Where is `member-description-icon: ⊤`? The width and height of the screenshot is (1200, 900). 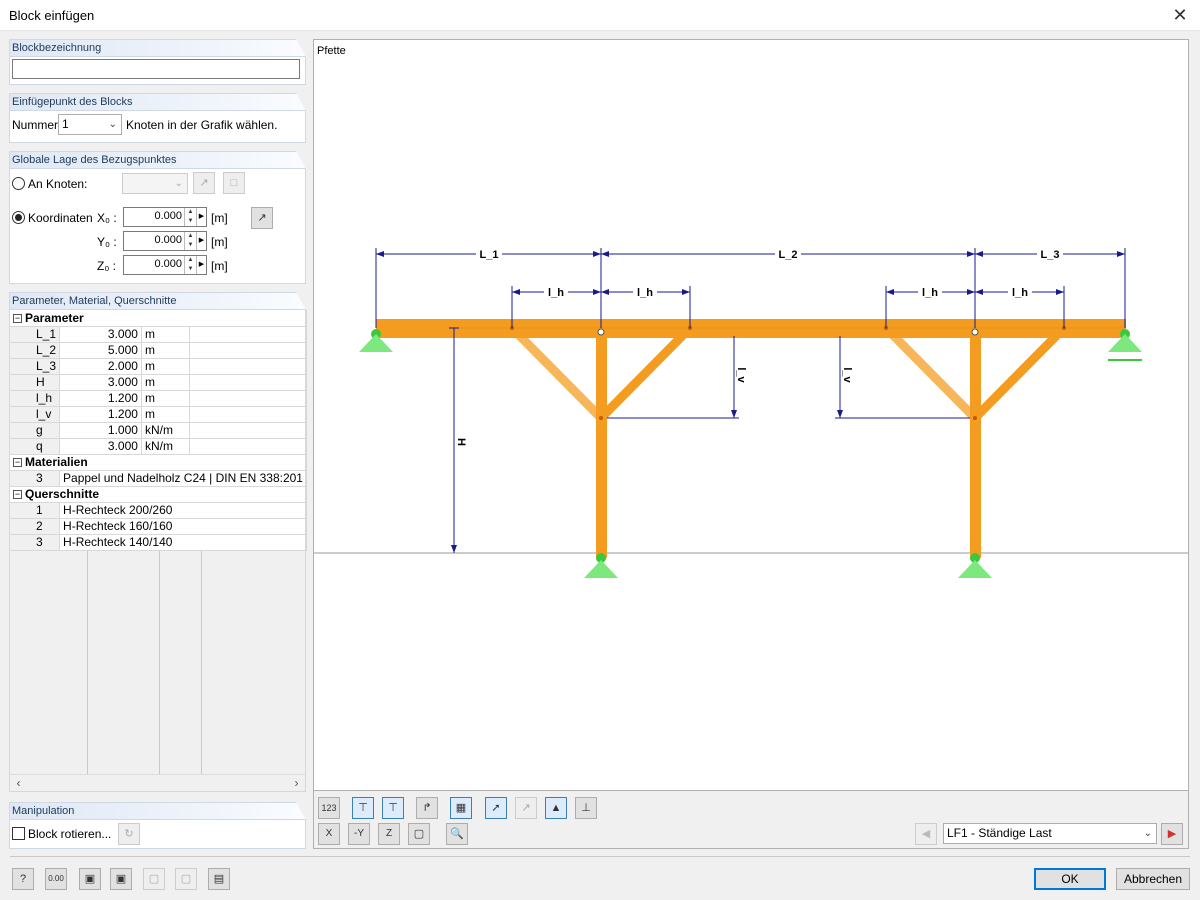
member-description-icon: ⊤ is located at coordinates (393, 808).